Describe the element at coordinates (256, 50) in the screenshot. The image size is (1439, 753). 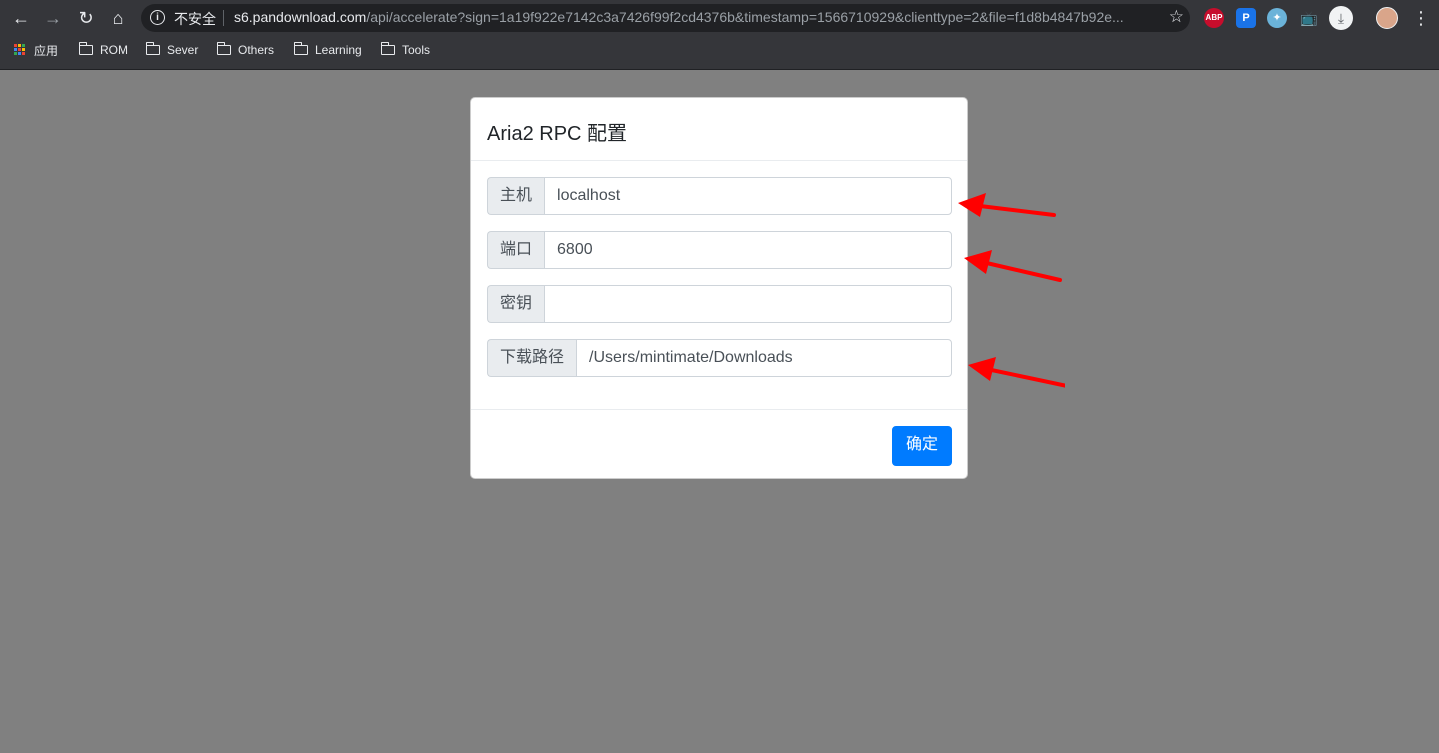
I see `bookmark-label: Others` at that location.